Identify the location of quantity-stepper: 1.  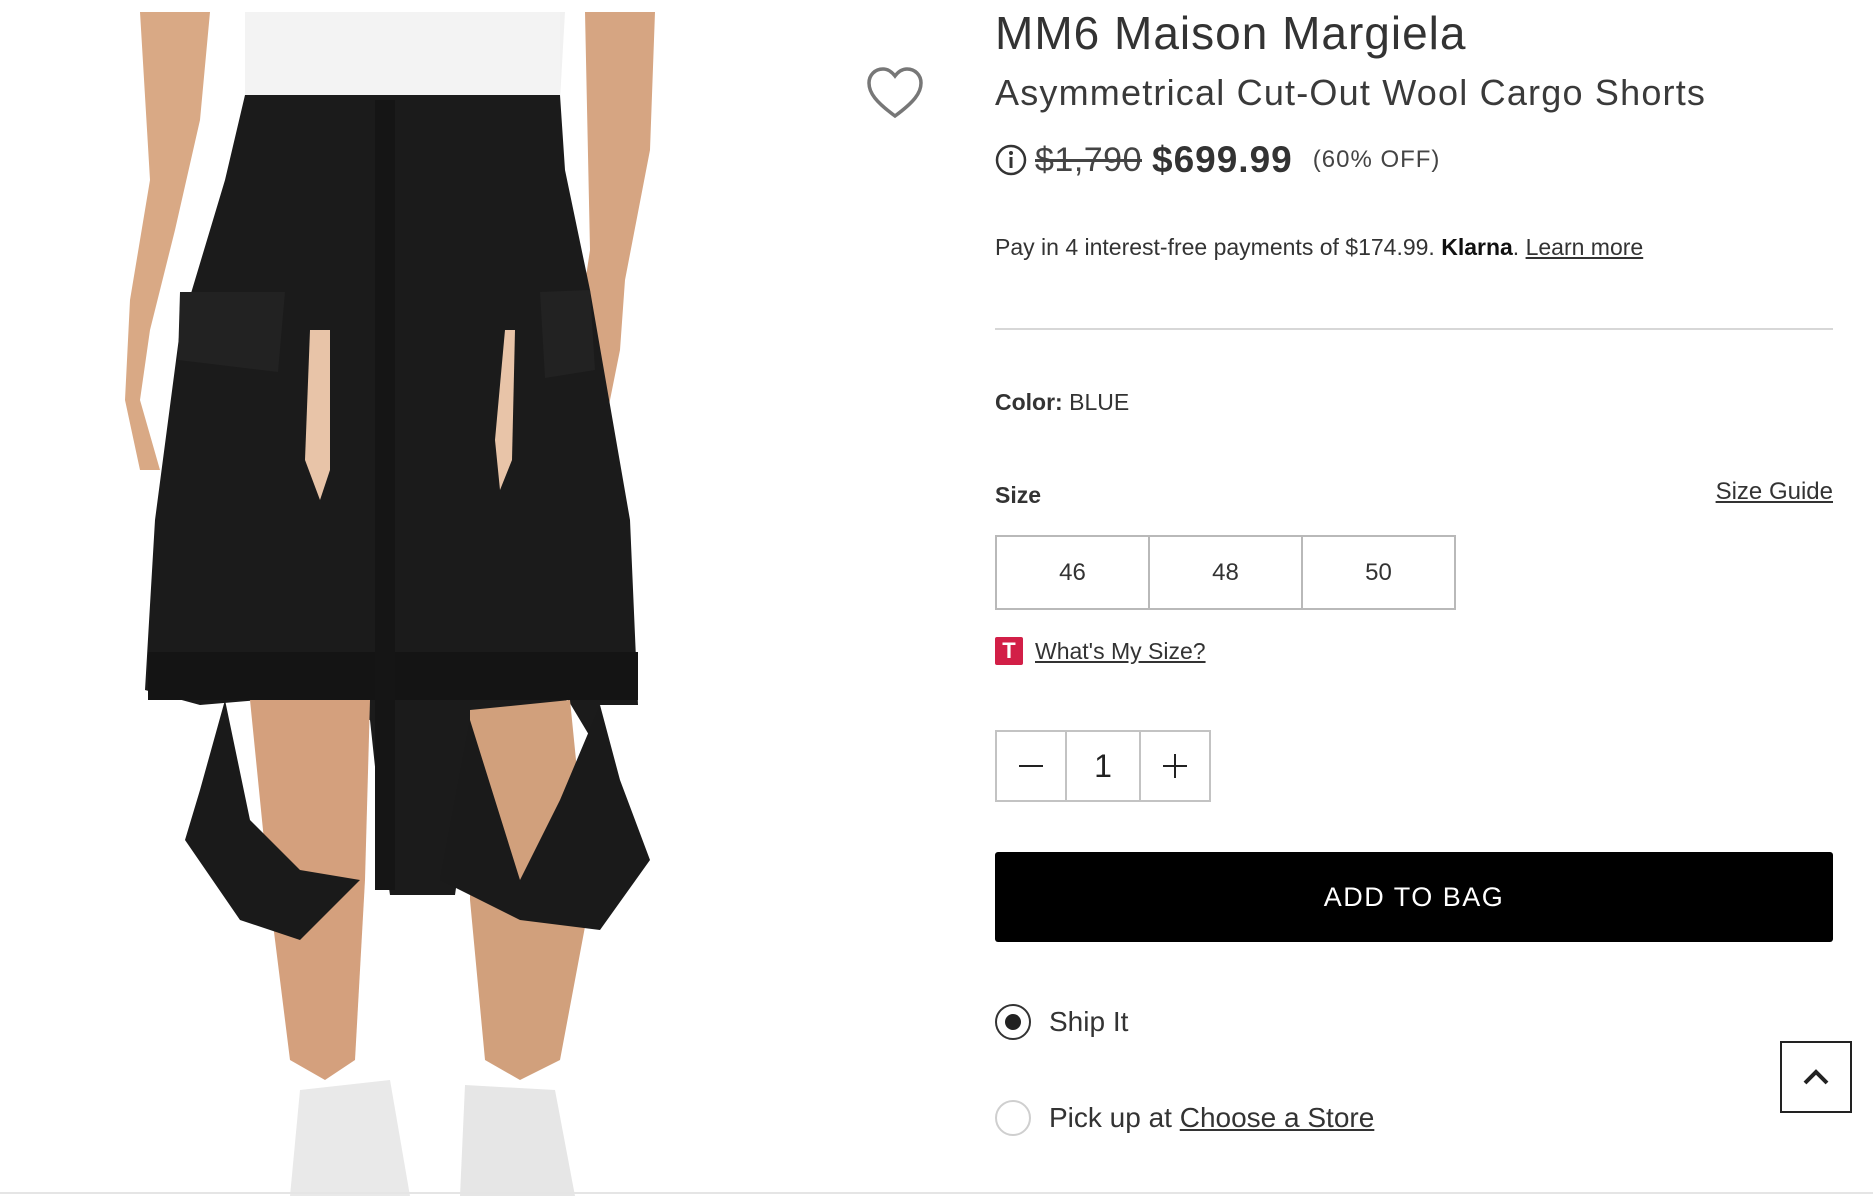
(1103, 766).